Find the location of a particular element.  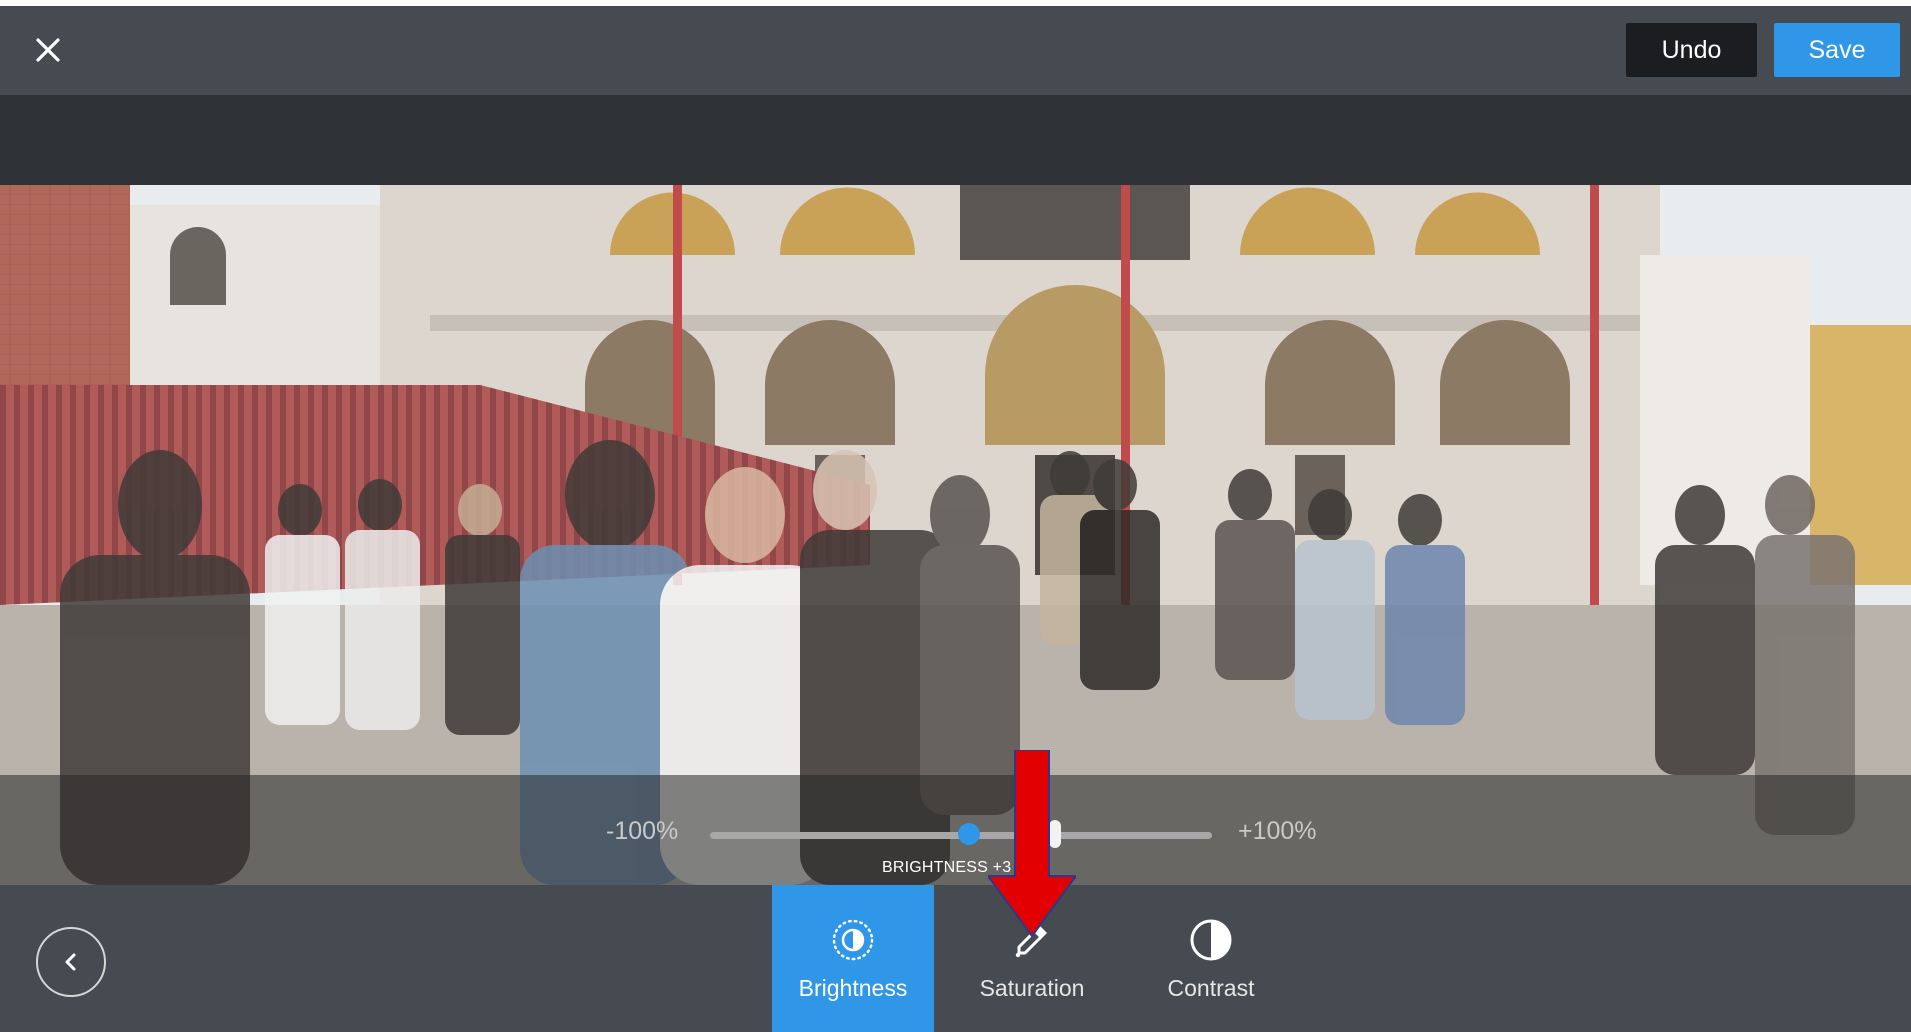

tool-brightness: Brightness is located at coordinates (853, 958).